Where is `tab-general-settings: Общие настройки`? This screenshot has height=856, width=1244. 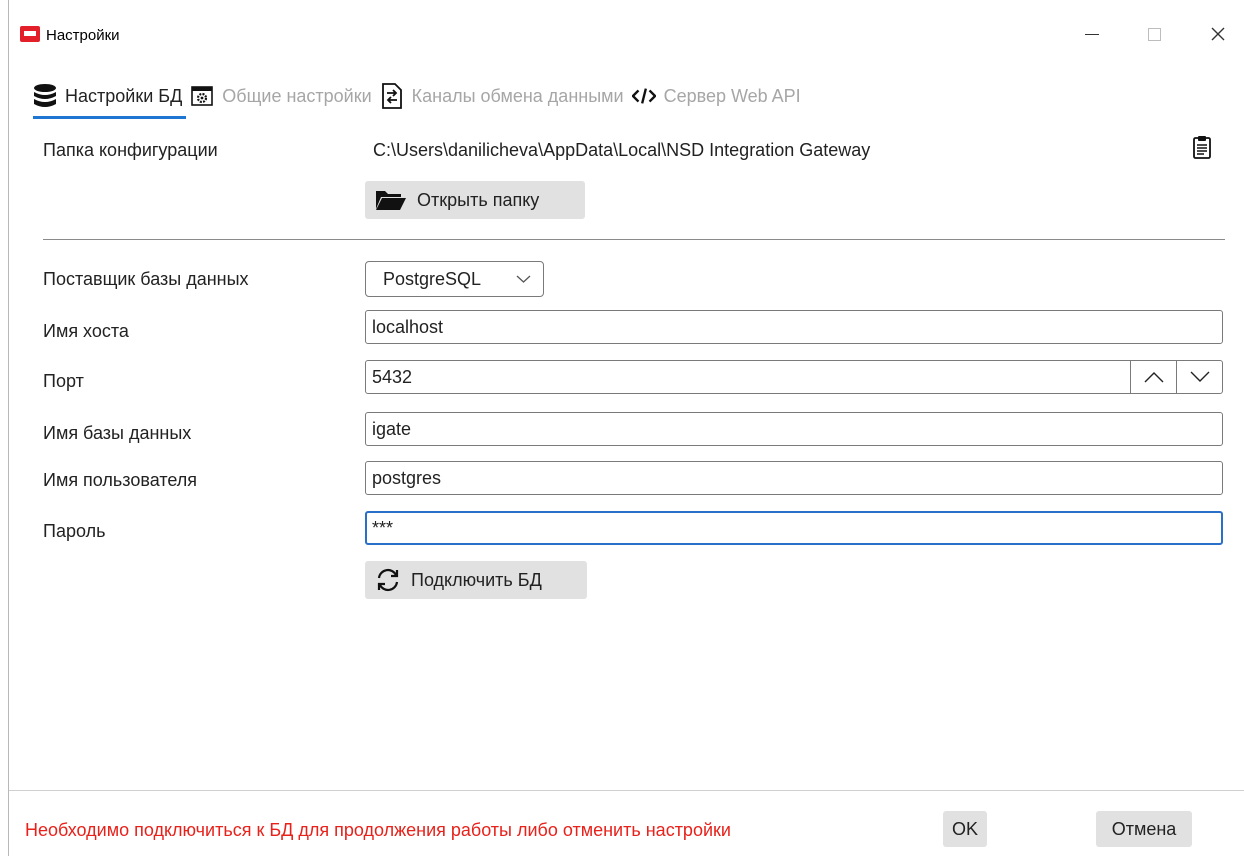
tab-general-settings: Общие настройки is located at coordinates (281, 96).